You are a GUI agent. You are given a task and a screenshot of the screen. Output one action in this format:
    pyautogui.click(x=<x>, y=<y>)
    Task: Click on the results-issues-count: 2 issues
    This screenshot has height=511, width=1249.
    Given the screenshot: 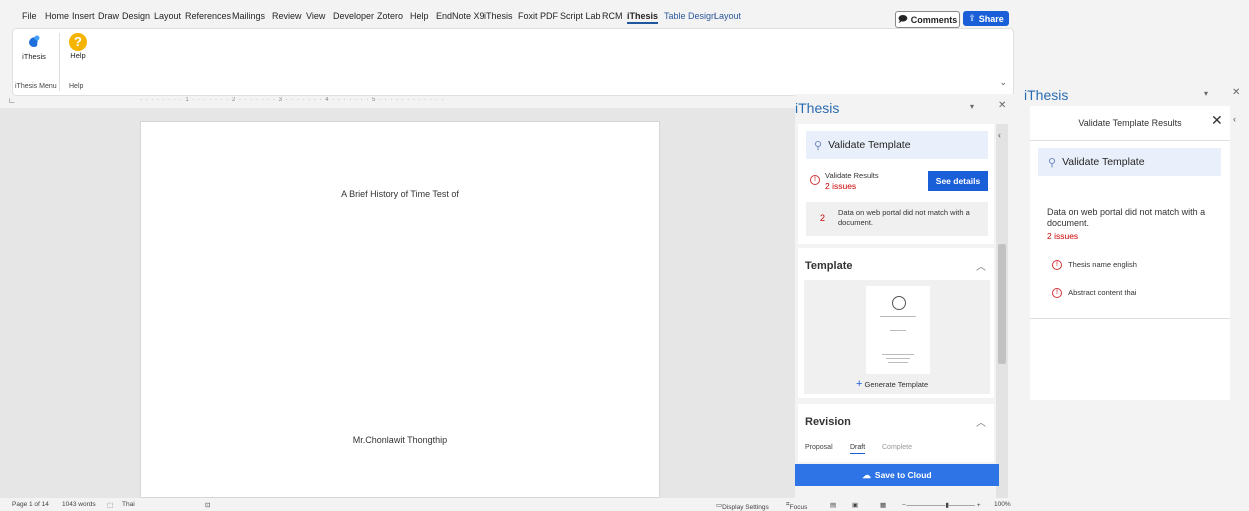 What is the action you would take?
    pyautogui.click(x=1063, y=236)
    